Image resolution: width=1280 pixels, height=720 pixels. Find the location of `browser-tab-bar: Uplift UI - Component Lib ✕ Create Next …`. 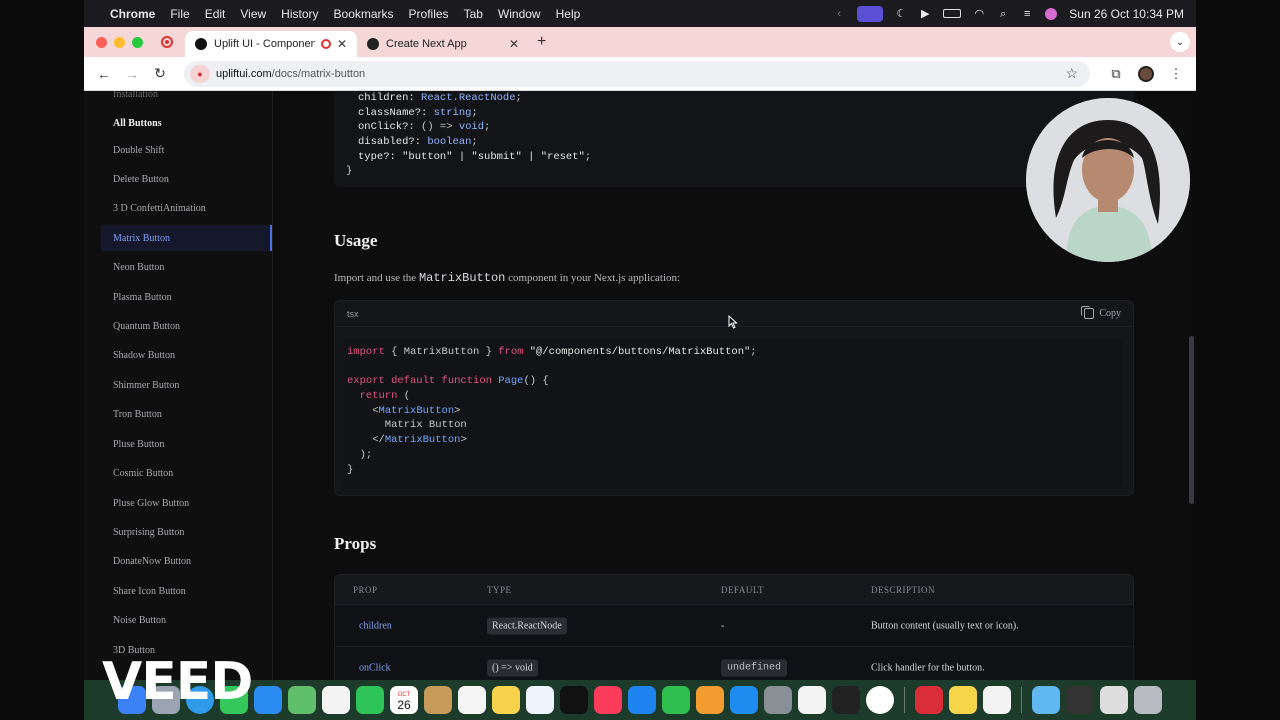

browser-tab-bar: Uplift UI - Component Lib ✕ Create Next … is located at coordinates (640, 42).